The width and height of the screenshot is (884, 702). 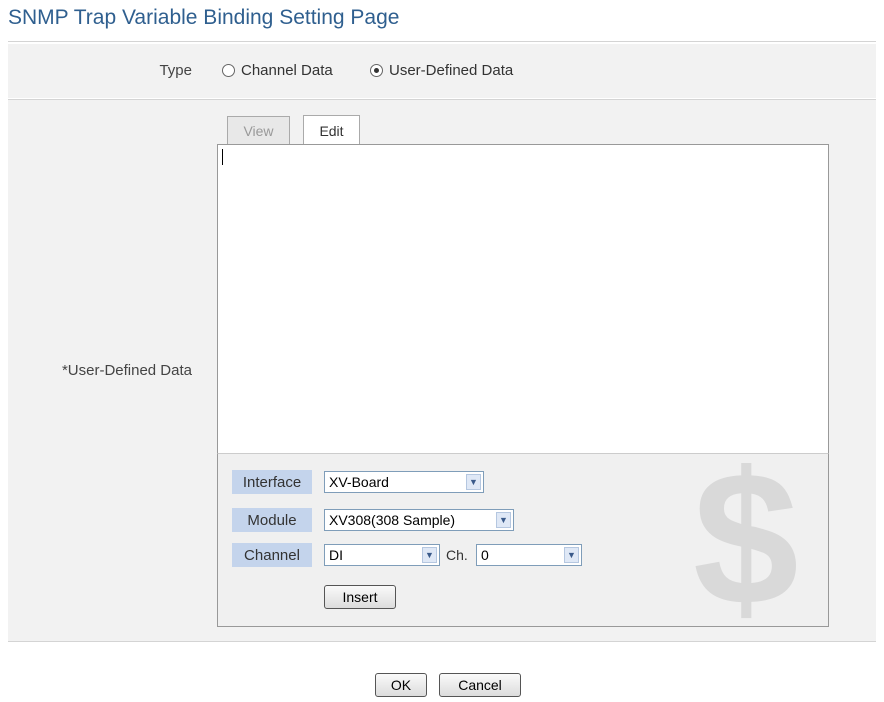 What do you see at coordinates (287, 70) in the screenshot?
I see `radio-label: Channel Data` at bounding box center [287, 70].